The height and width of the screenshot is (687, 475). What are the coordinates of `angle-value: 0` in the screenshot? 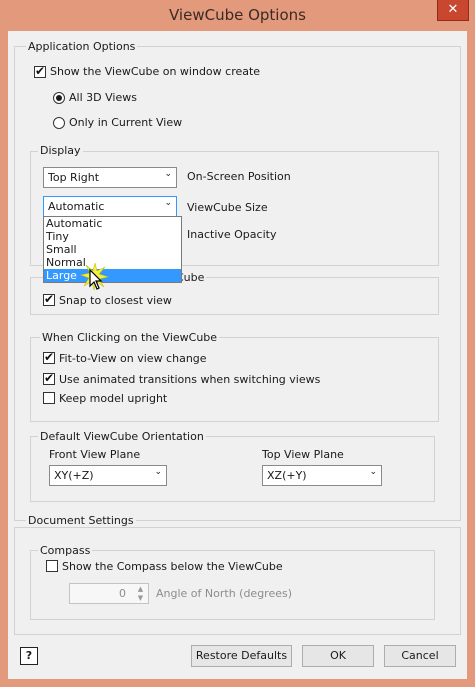 It's located at (122, 593).